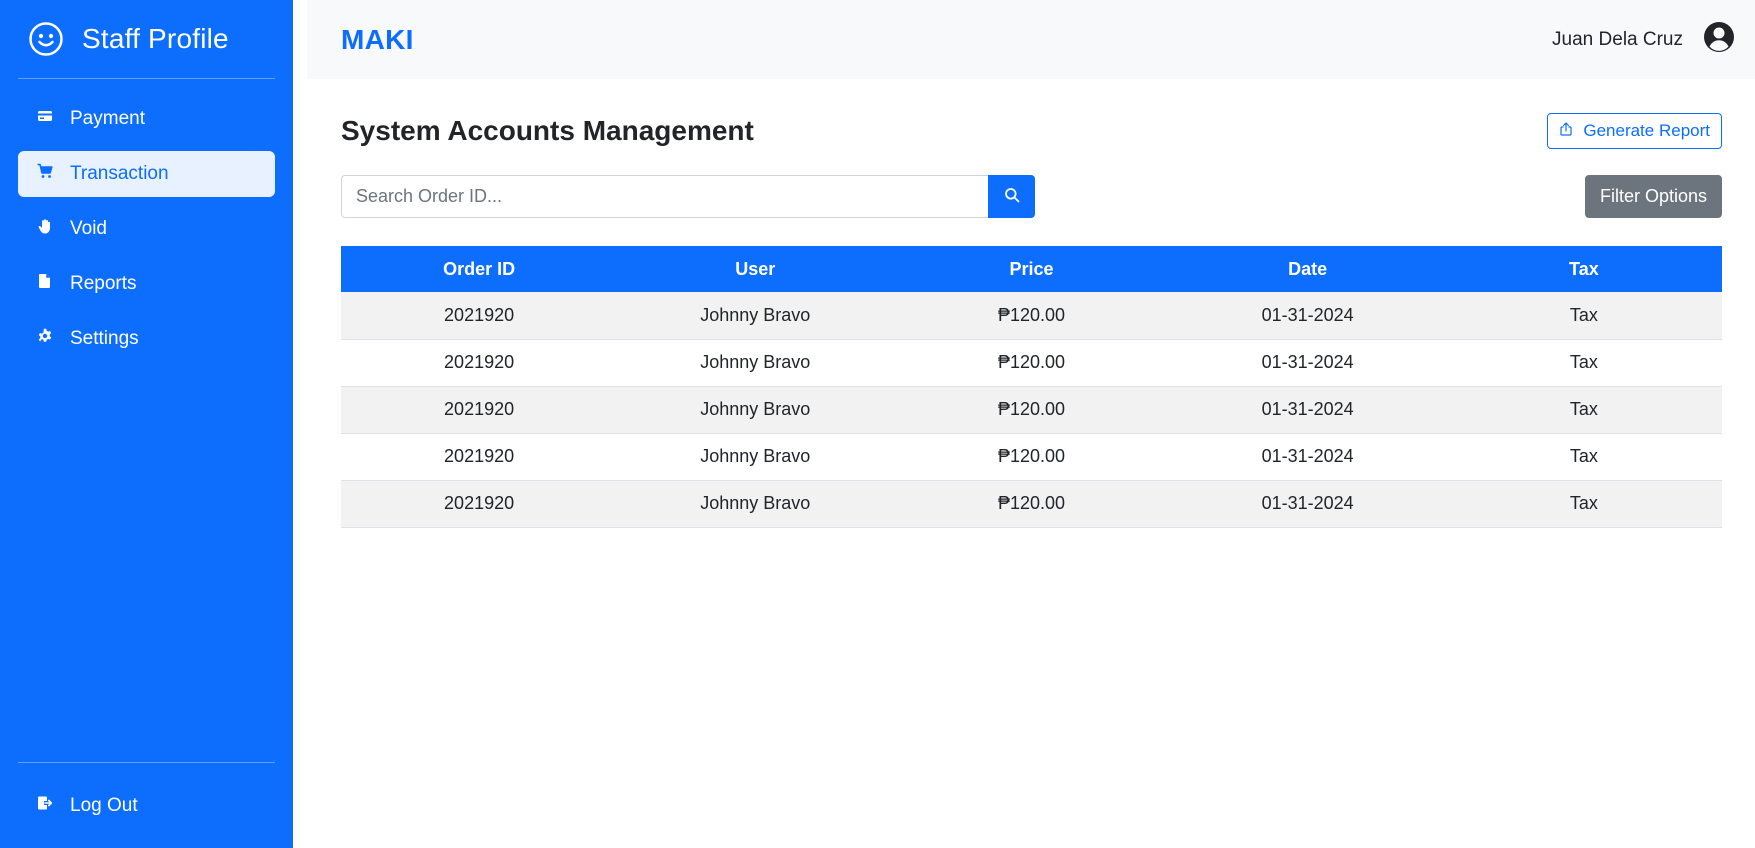 Image resolution: width=1755 pixels, height=848 pixels. I want to click on search-row: Filter Options, so click(1031, 196).